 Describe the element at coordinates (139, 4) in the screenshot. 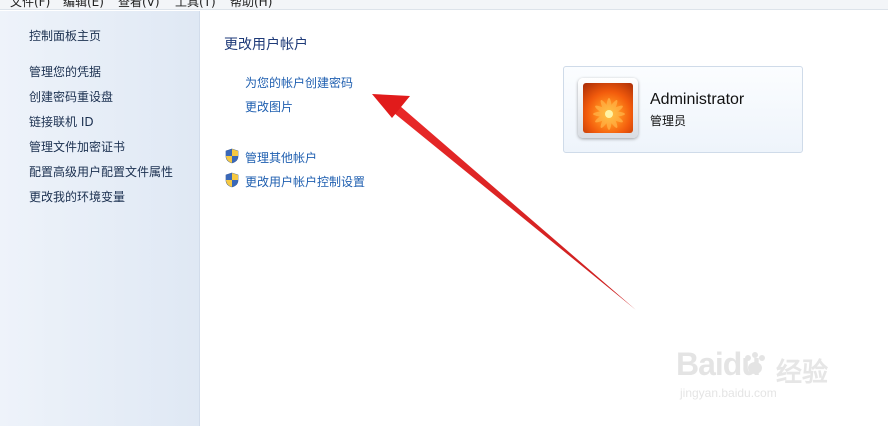

I see `menu-view: 查看(V)` at that location.